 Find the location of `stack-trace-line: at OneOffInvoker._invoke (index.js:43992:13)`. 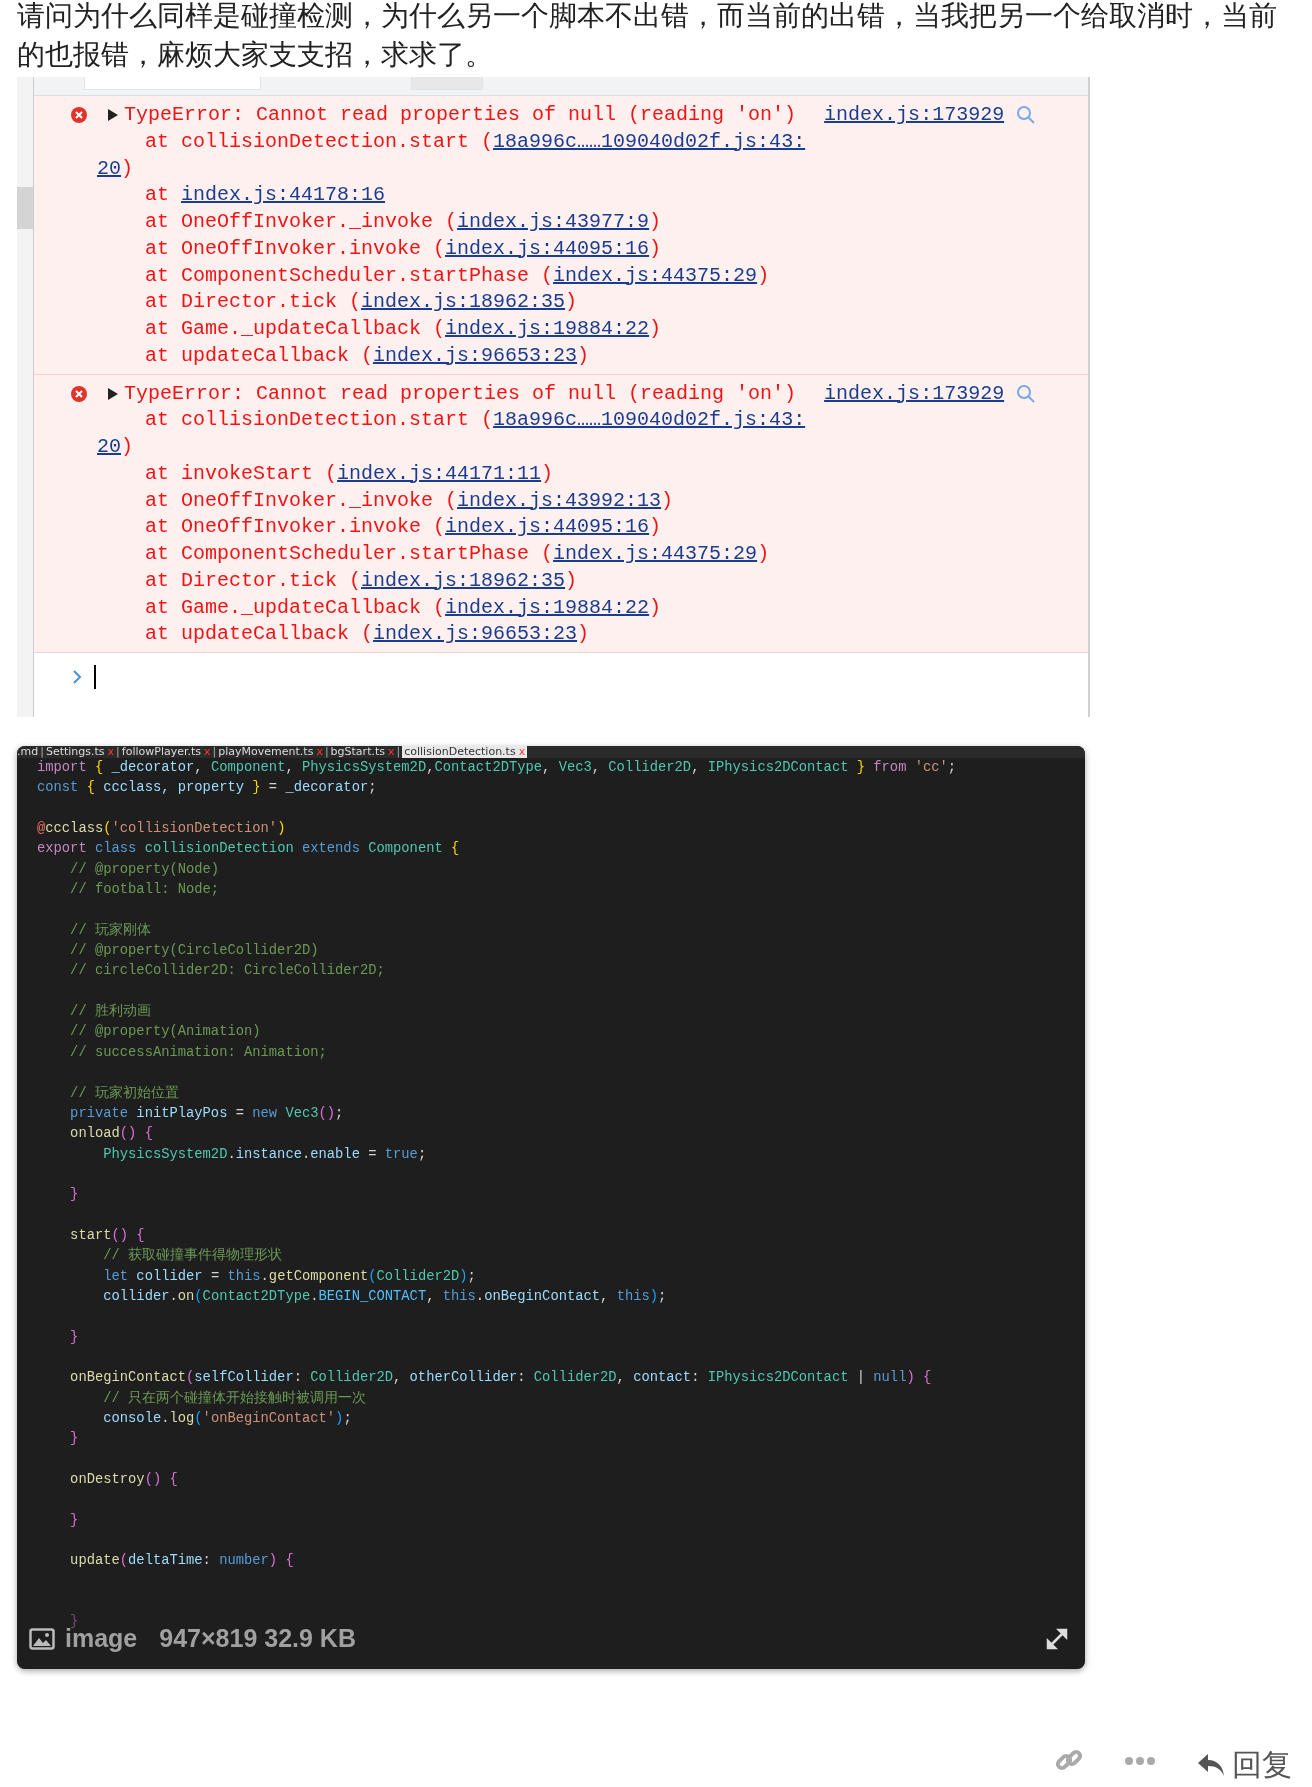

stack-trace-line: at OneOffInvoker._invoke (index.js:43992:13) is located at coordinates (409, 500).